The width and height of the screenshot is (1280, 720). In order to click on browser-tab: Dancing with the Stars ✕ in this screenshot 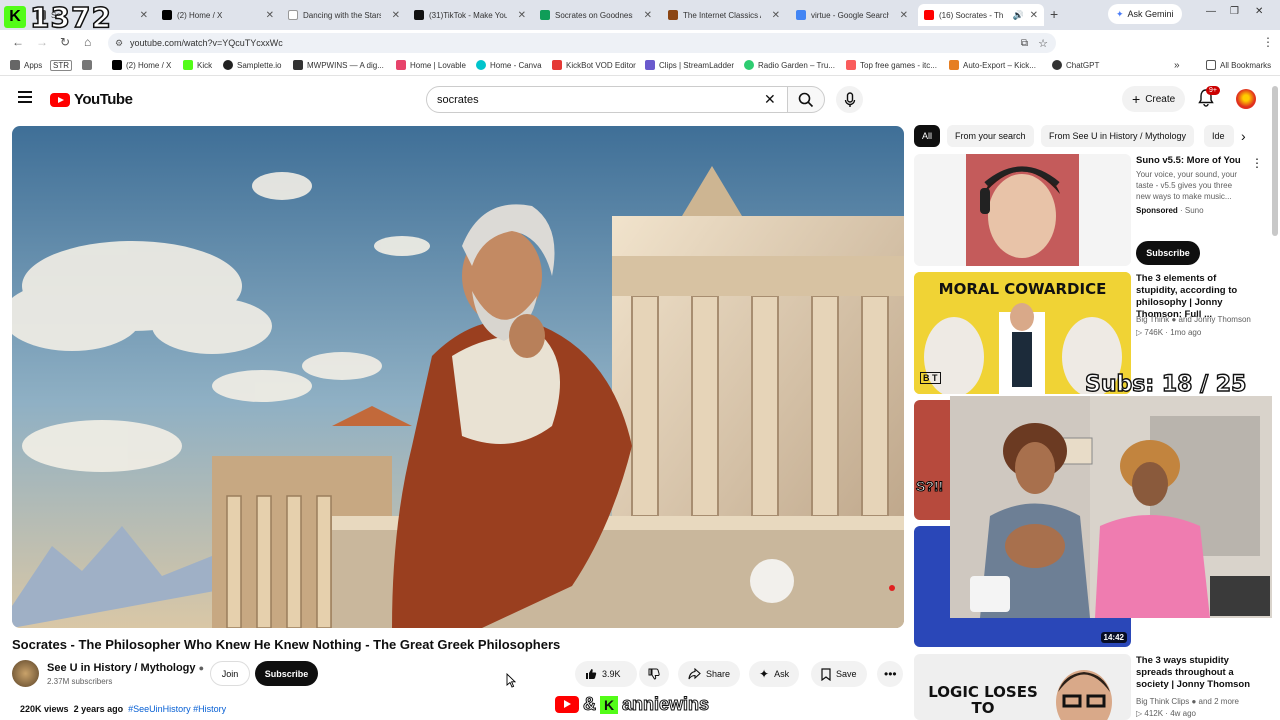, I will do `click(344, 15)`.